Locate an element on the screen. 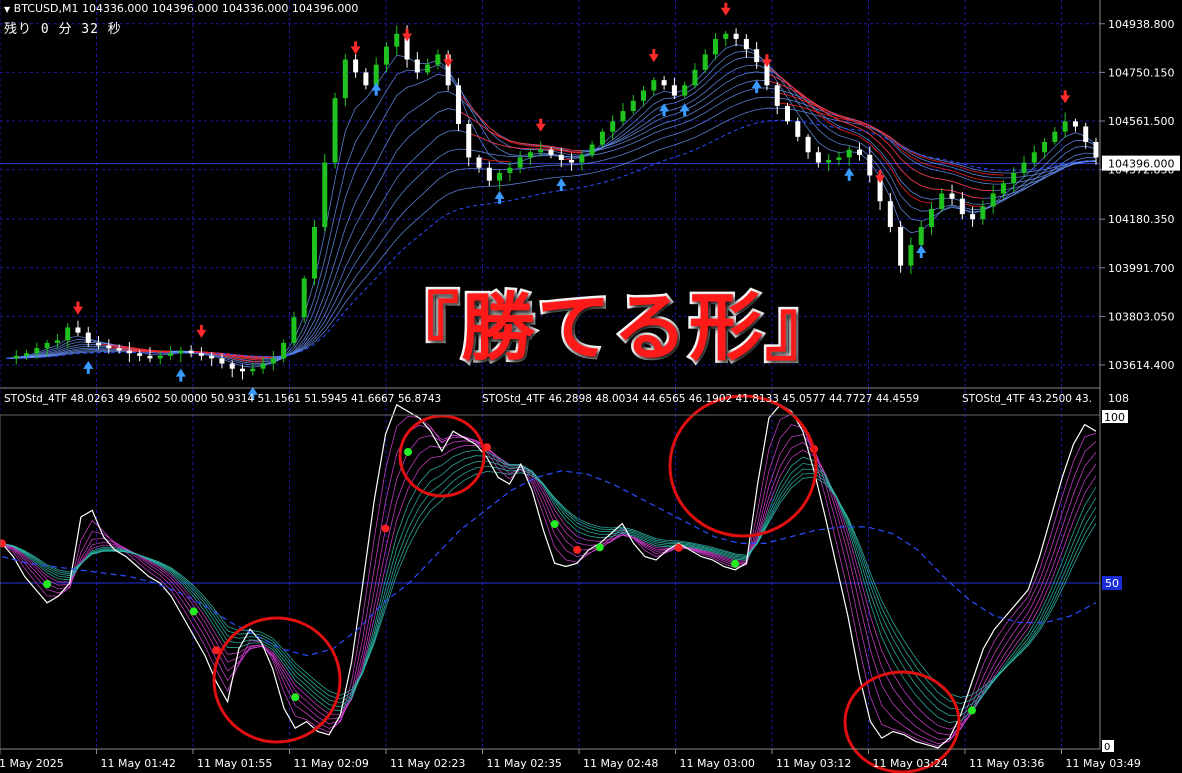 The image size is (1182, 773). time-tick-label: 11 May 02:09 is located at coordinates (331, 763).